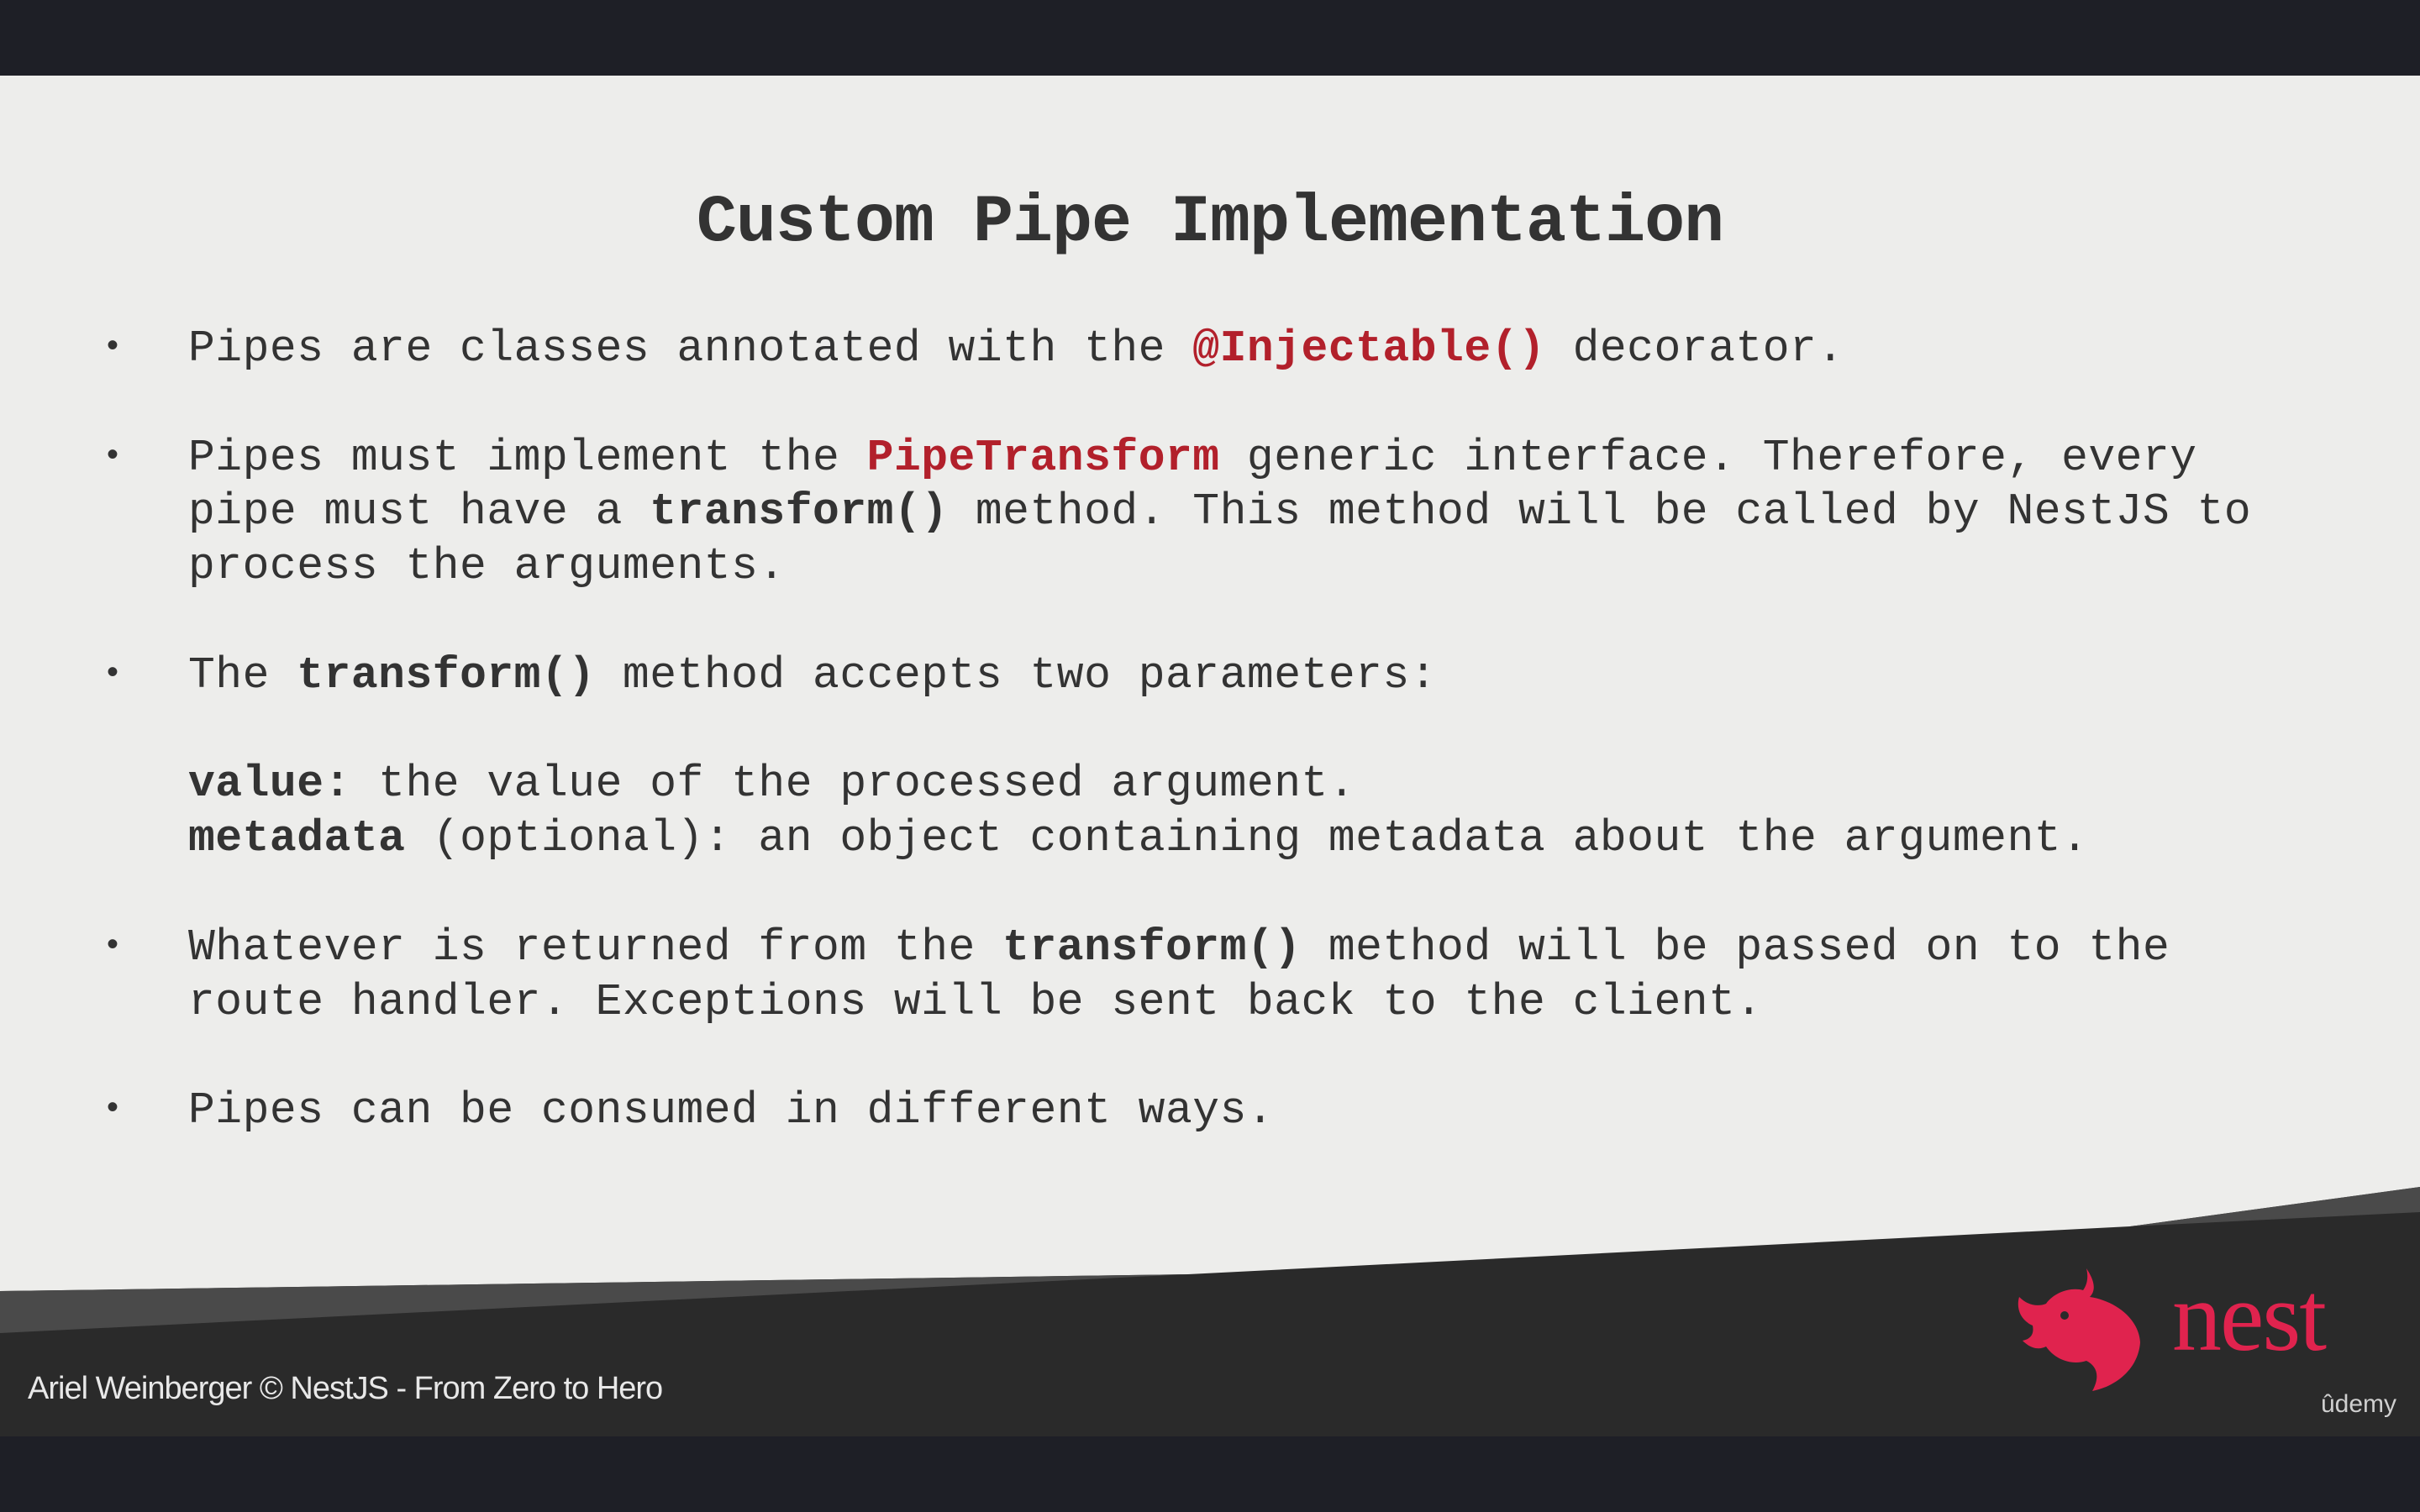 The height and width of the screenshot is (1512, 2420). I want to click on udemy-watermark: ûdemy, so click(2359, 1404).